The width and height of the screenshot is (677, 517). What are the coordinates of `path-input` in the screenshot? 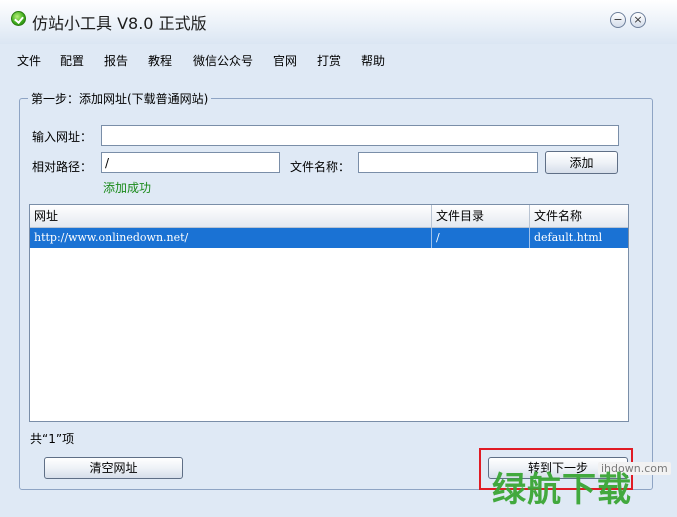 It's located at (190, 162).